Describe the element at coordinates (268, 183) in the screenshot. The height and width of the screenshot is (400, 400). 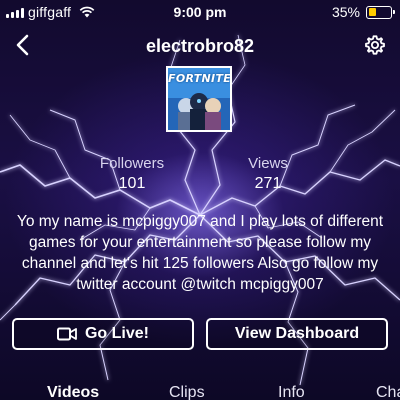
I see `views-count: 271` at that location.